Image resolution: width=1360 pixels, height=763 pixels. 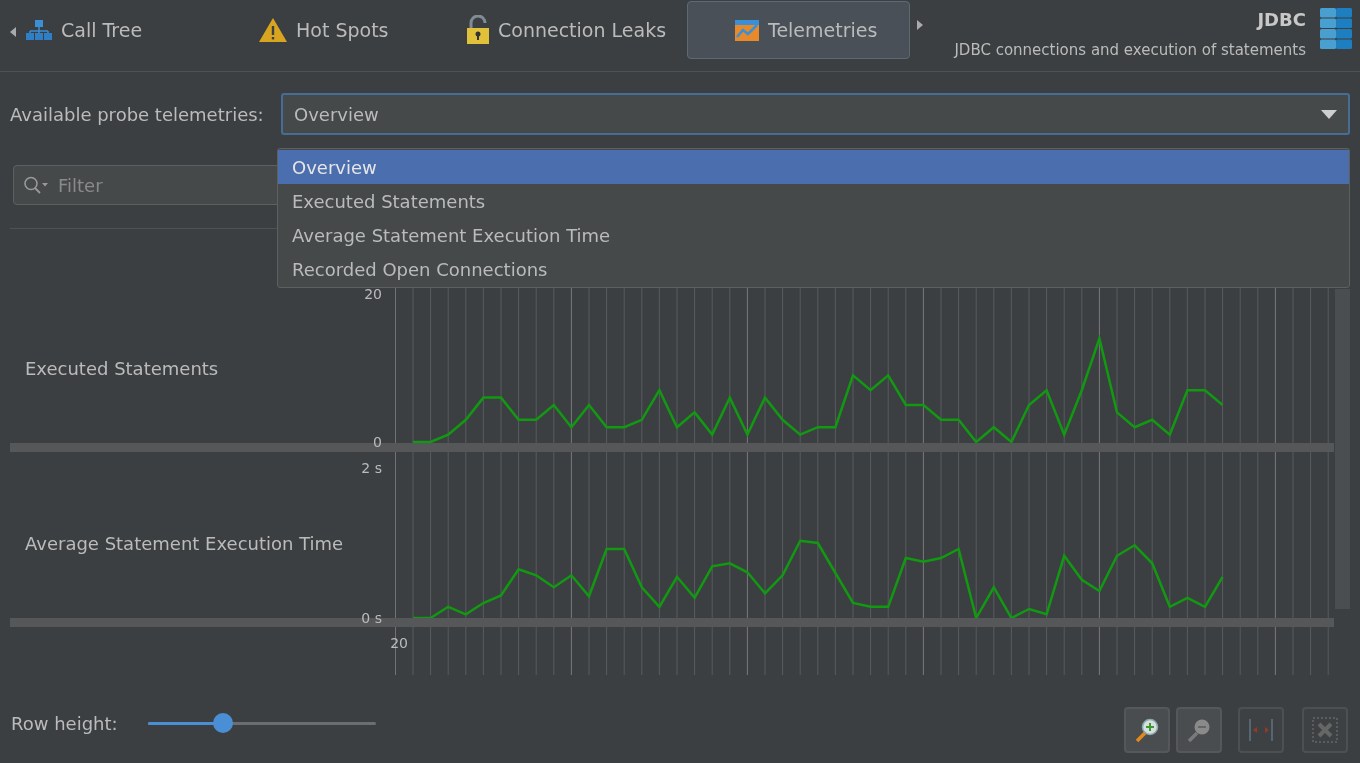 I want to click on dropdown-option: Recorded Open Connections, so click(x=813, y=269).